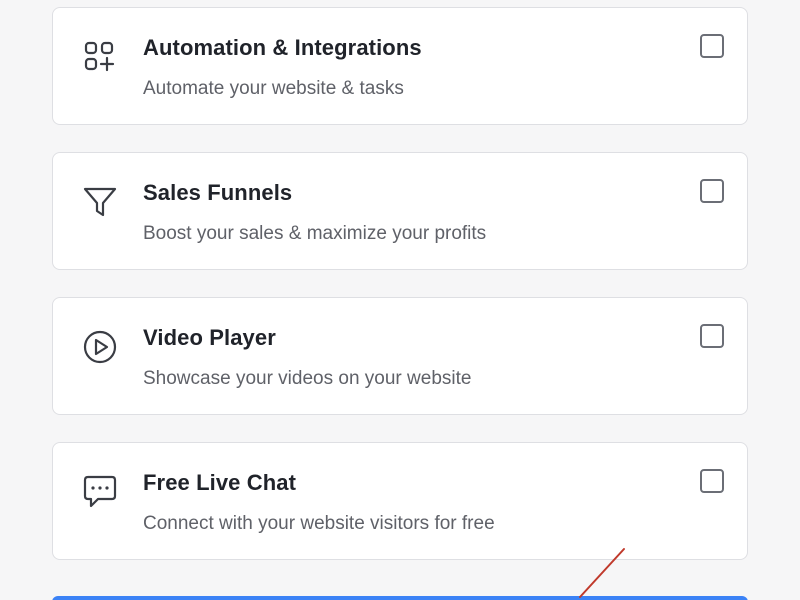 The height and width of the screenshot is (600, 800). I want to click on feature-description: Automate your website & tasks, so click(273, 88).